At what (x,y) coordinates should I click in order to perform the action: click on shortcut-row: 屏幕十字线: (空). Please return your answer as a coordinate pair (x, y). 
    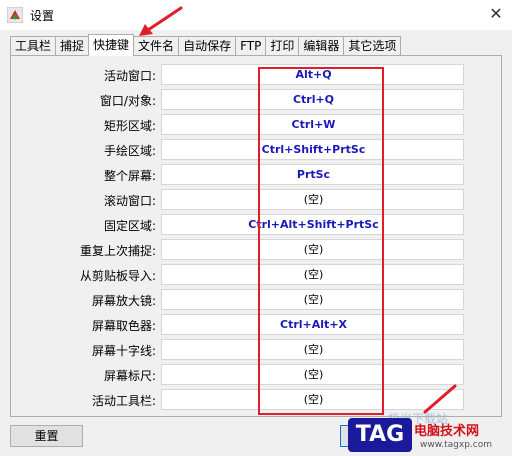
    Looking at the image, I should click on (256, 350).